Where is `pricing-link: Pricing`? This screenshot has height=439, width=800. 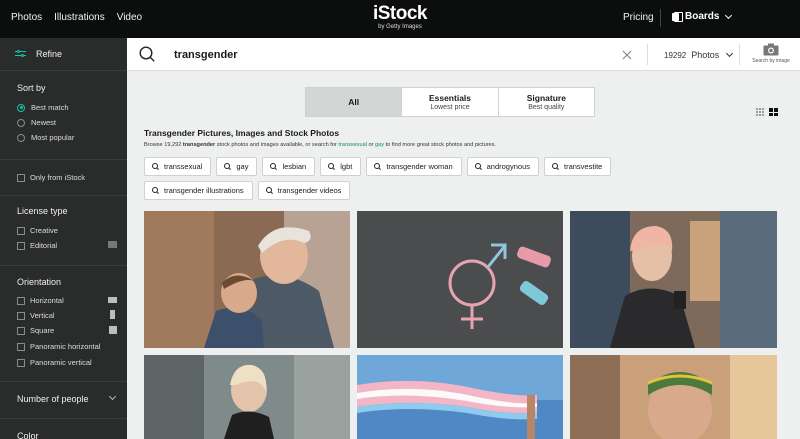
pricing-link: Pricing is located at coordinates (638, 17).